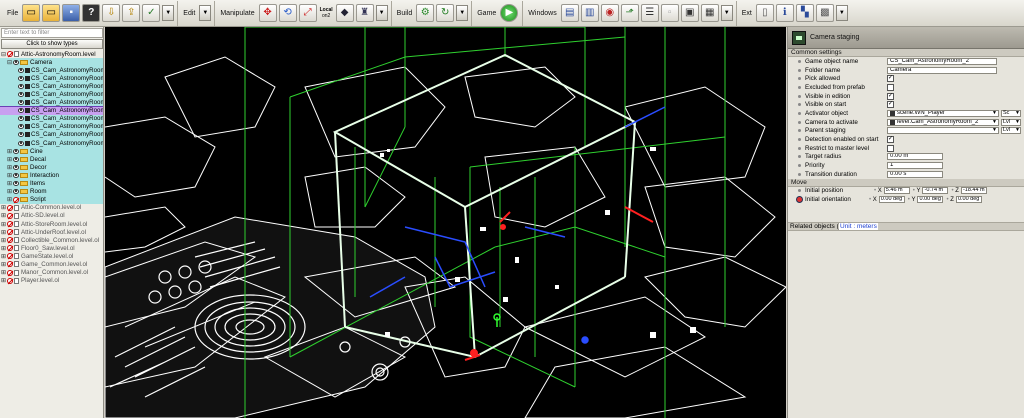 The width and height of the screenshot is (1024, 418). I want to click on rotate-gizmo-icon: ⟲, so click(287, 13).